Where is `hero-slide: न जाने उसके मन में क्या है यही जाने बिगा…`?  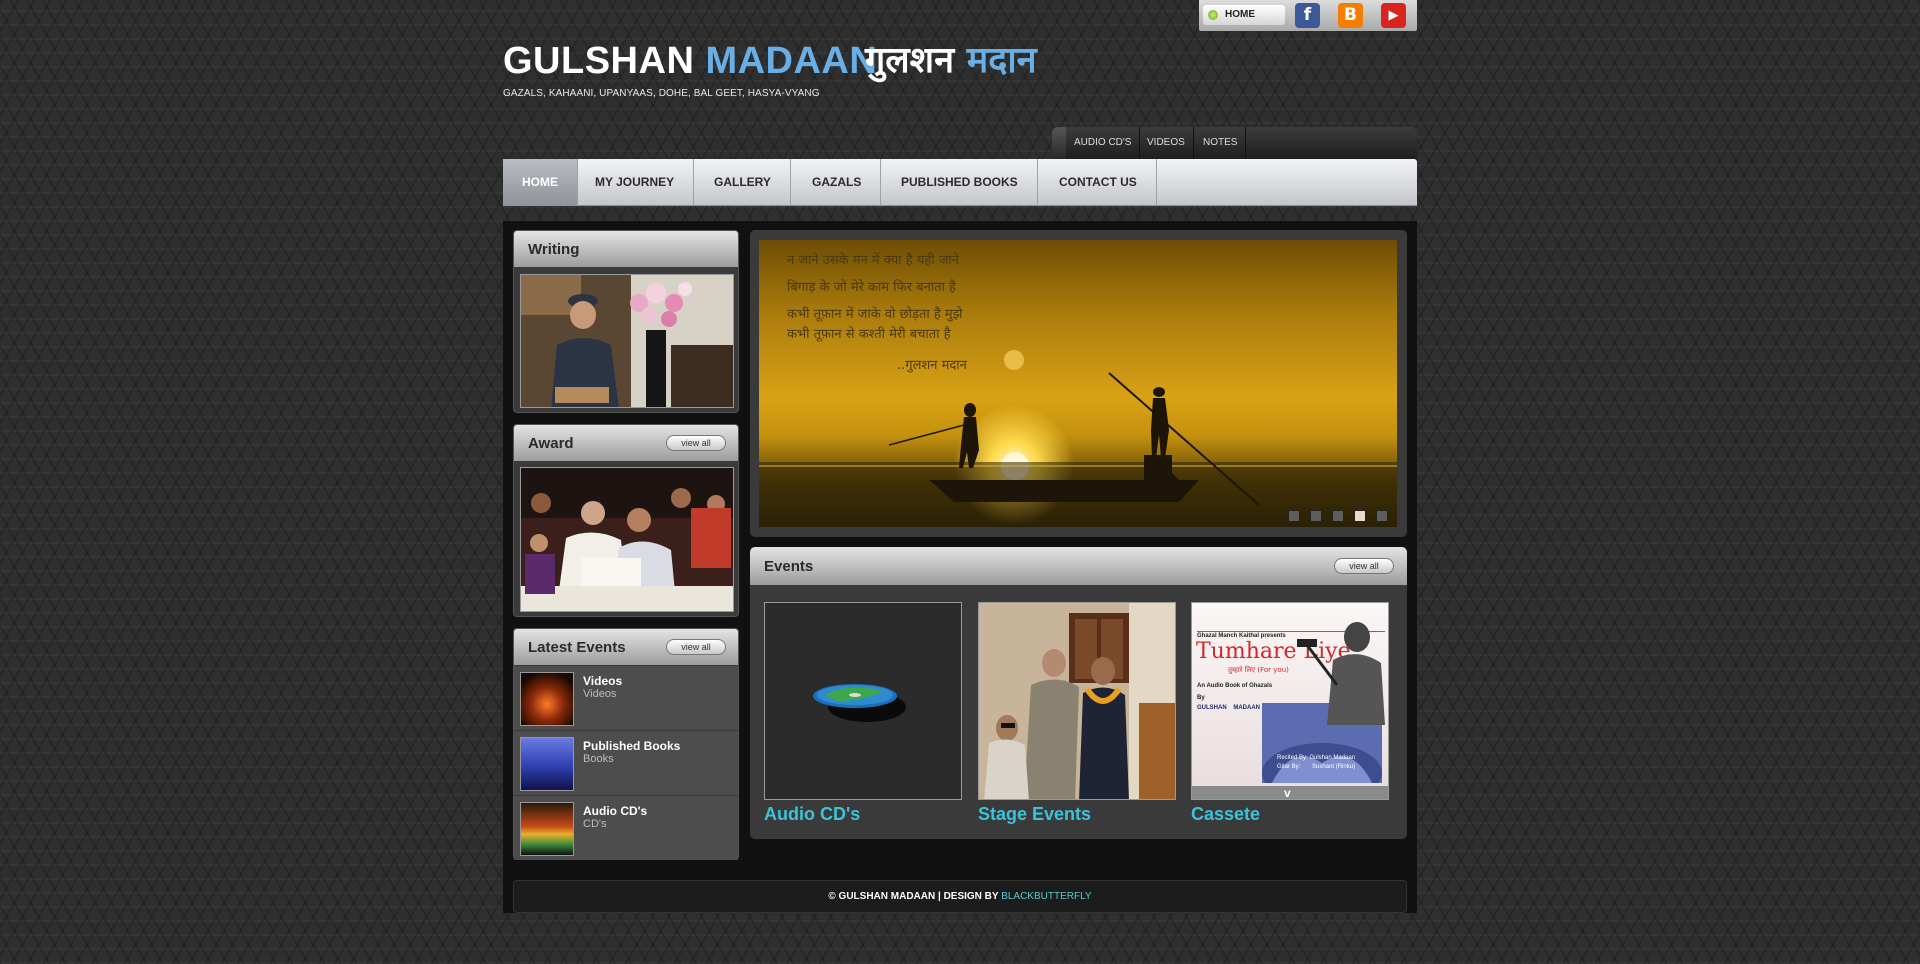
hero-slide: न जाने उसके मन में क्या है यही जाने बिगा… is located at coordinates (1078, 383).